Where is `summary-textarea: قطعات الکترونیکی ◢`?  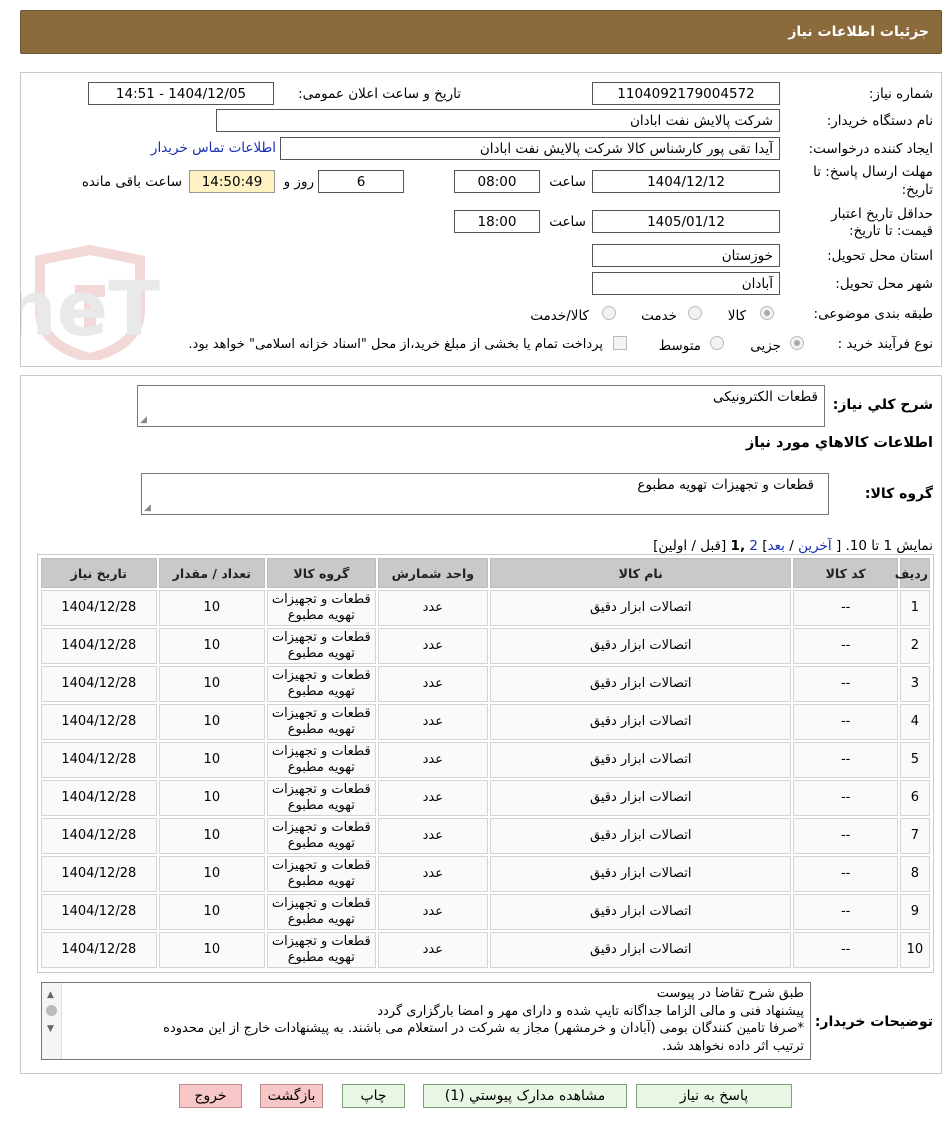 summary-textarea: قطعات الکترونیکی ◢ is located at coordinates (481, 406).